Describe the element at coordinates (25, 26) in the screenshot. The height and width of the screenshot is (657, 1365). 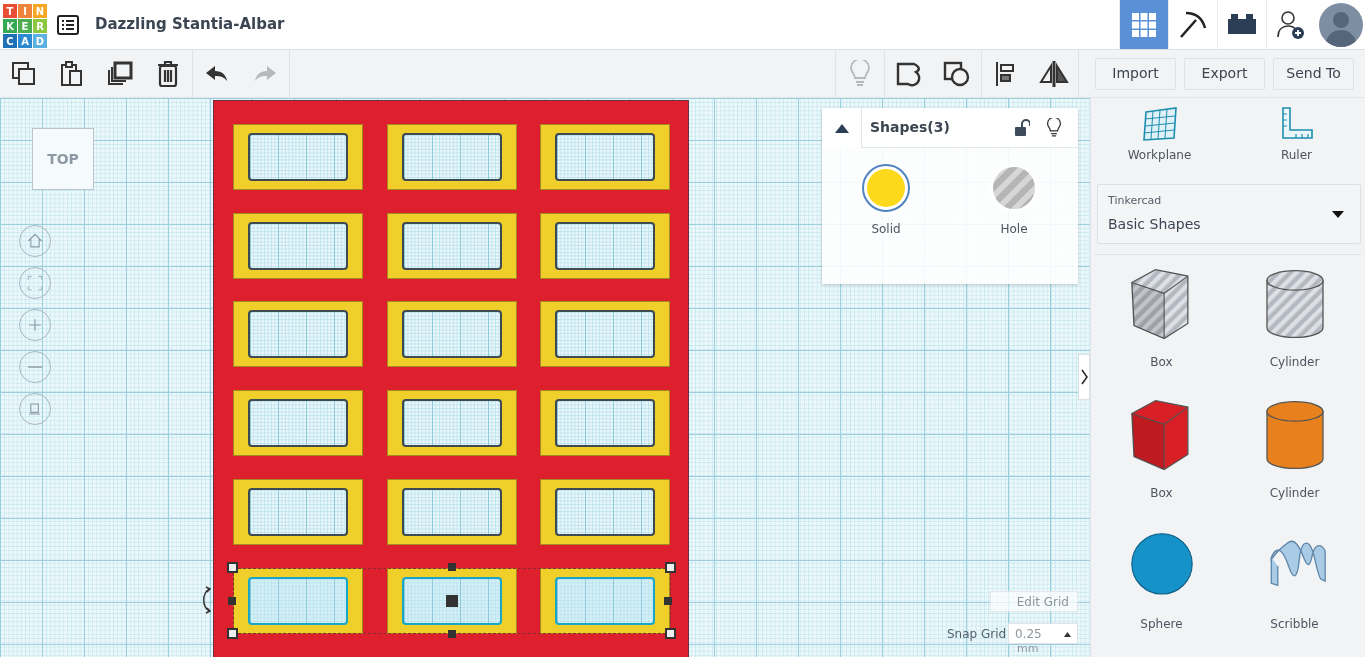
I see `logo-letter: E` at that location.